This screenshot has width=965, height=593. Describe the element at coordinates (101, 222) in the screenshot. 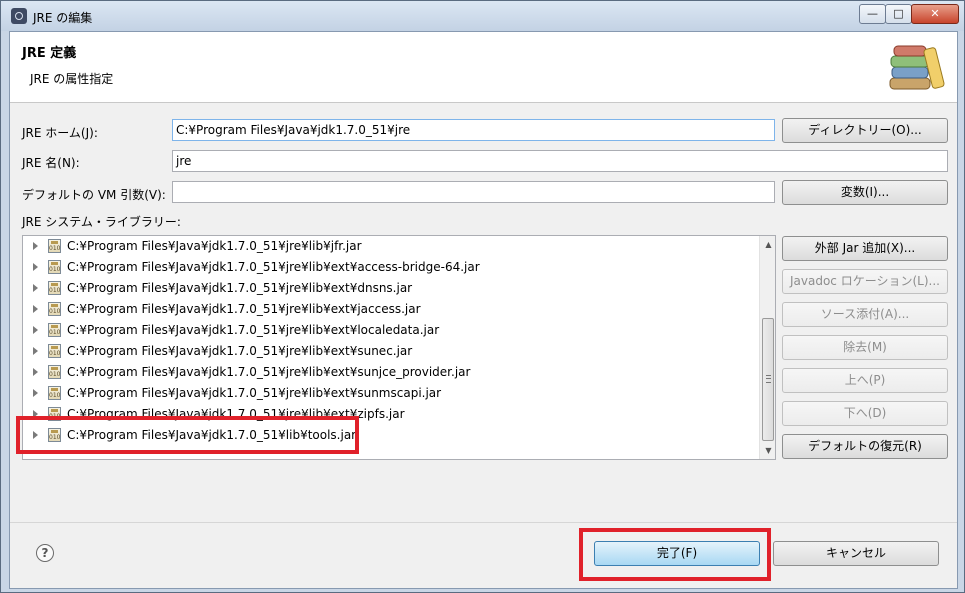

I see `library-label: JRE システム・ライブラリー:` at that location.